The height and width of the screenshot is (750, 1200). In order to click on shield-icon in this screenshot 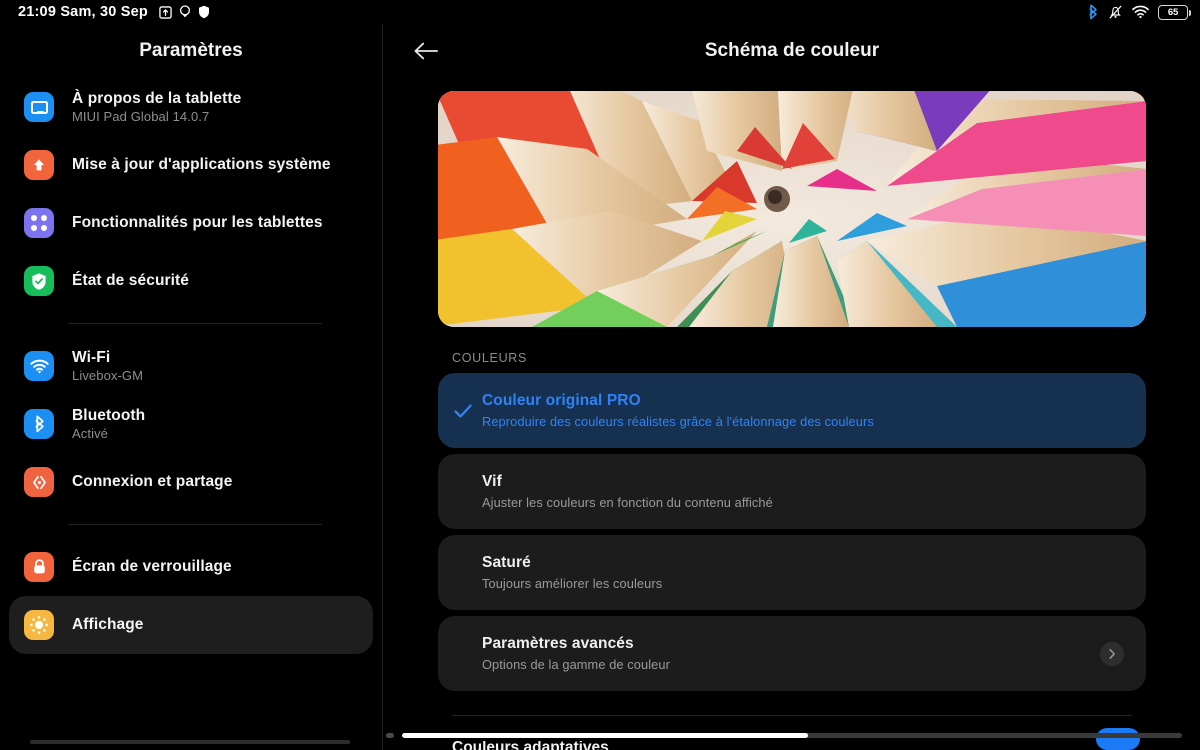, I will do `click(204, 12)`.